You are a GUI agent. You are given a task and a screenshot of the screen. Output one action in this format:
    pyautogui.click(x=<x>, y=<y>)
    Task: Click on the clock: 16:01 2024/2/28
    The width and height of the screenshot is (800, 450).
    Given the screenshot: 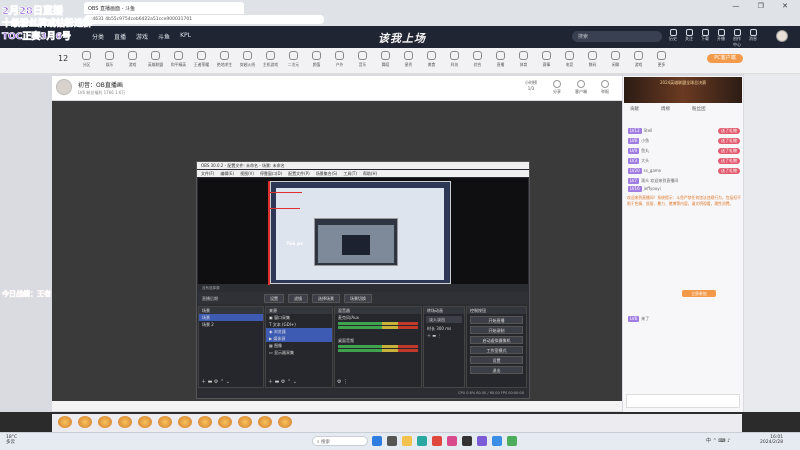 What is the action you would take?
    pyautogui.click(x=771, y=440)
    